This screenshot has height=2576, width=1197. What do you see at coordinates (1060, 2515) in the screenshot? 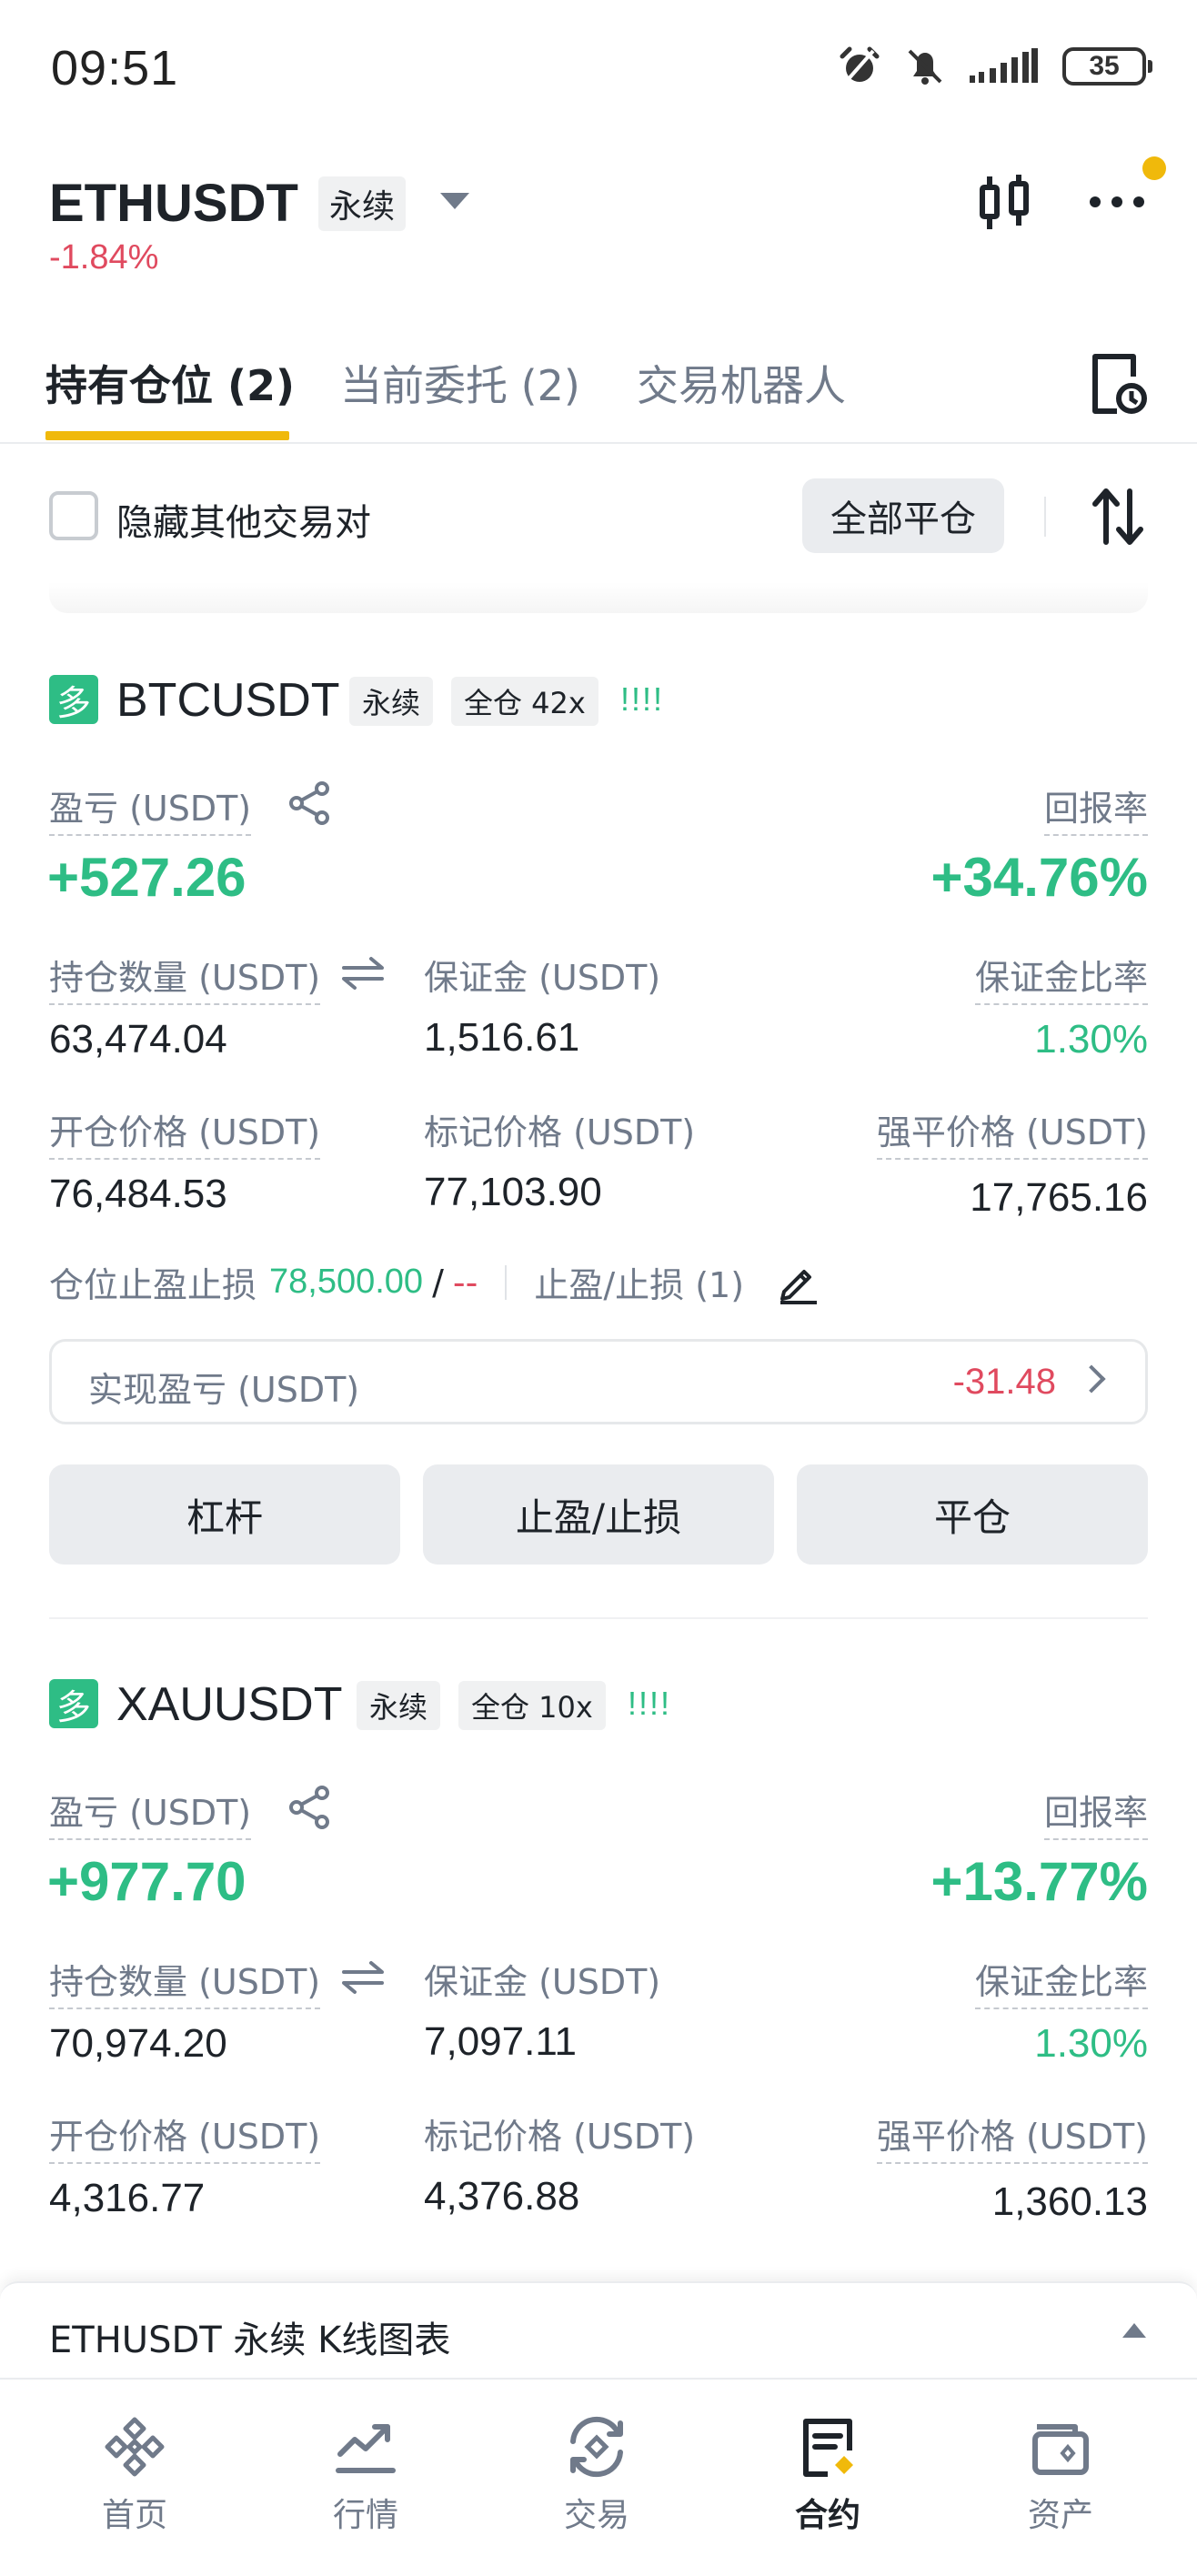
I see `nav-label: 资产` at bounding box center [1060, 2515].